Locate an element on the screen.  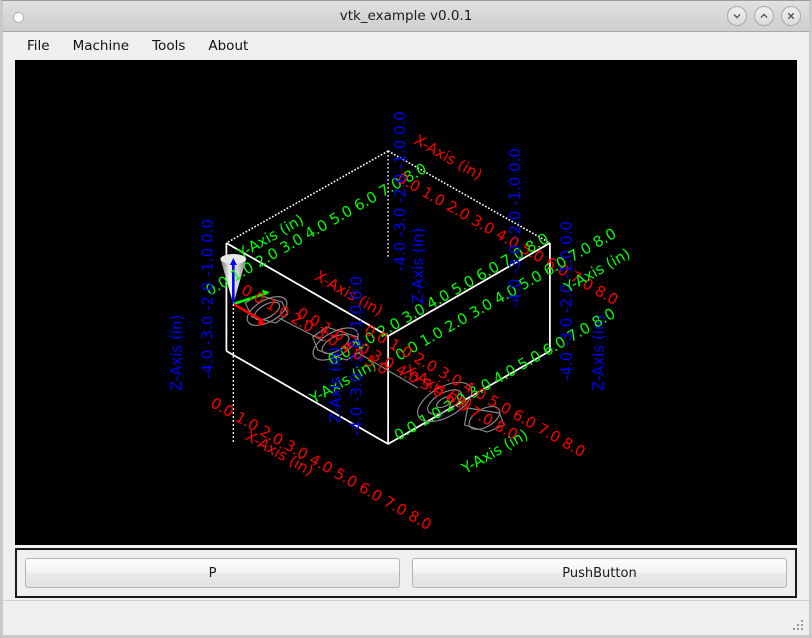
z-title-back: Z-Axis (in) is located at coordinates (418, 266).